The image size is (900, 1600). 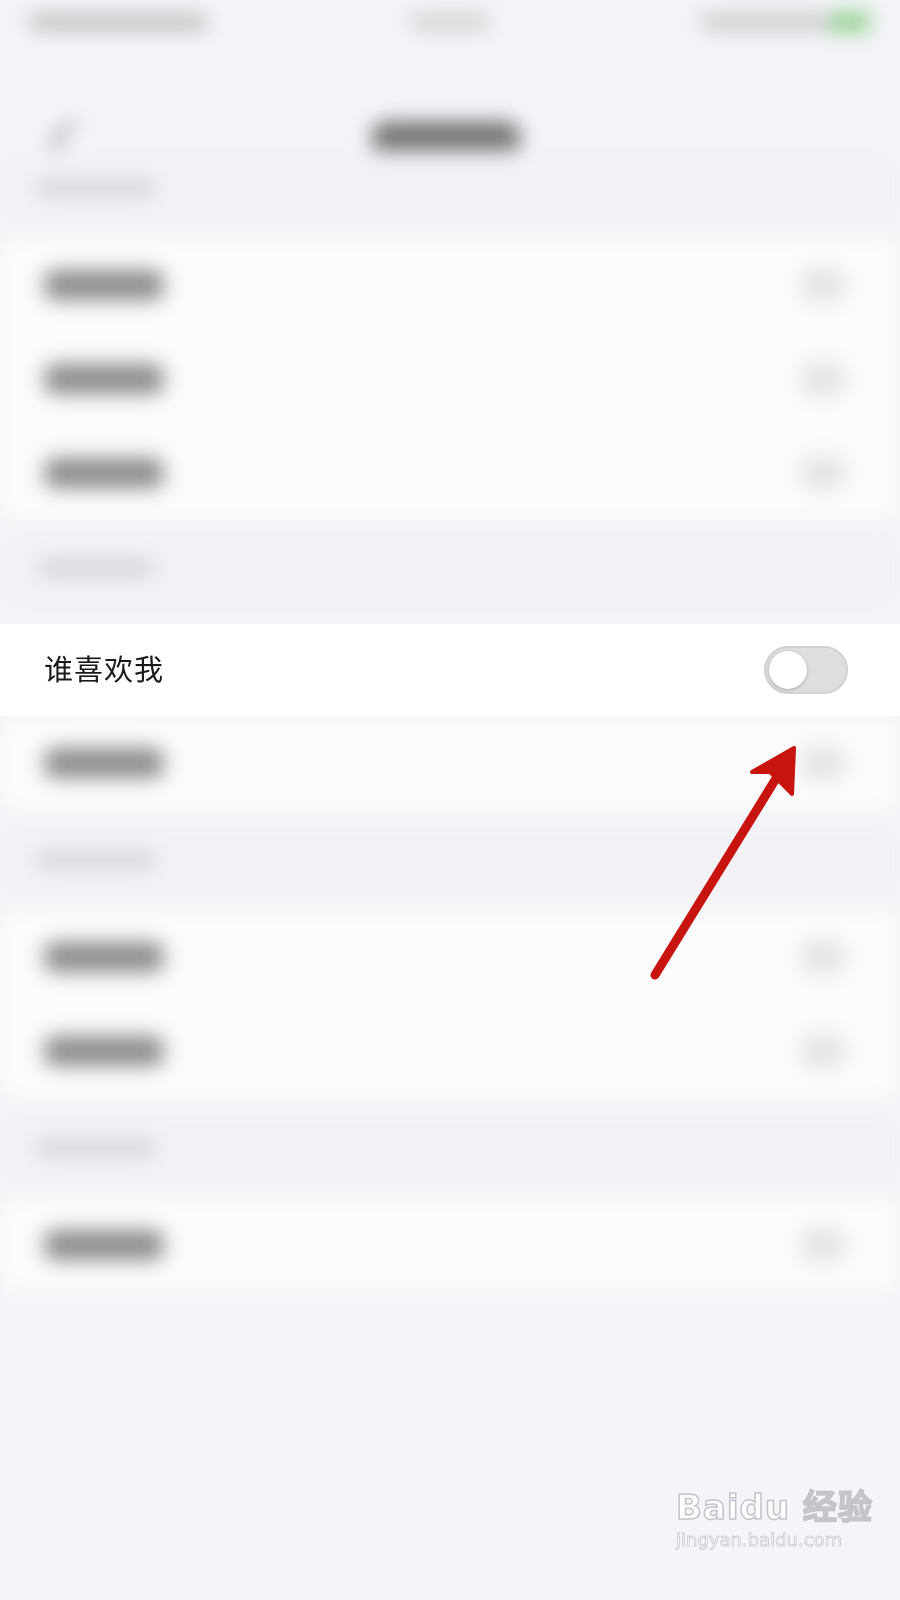 What do you see at coordinates (759, 1541) in the screenshot?
I see `watermark-url: jingyan.baidu.com` at bounding box center [759, 1541].